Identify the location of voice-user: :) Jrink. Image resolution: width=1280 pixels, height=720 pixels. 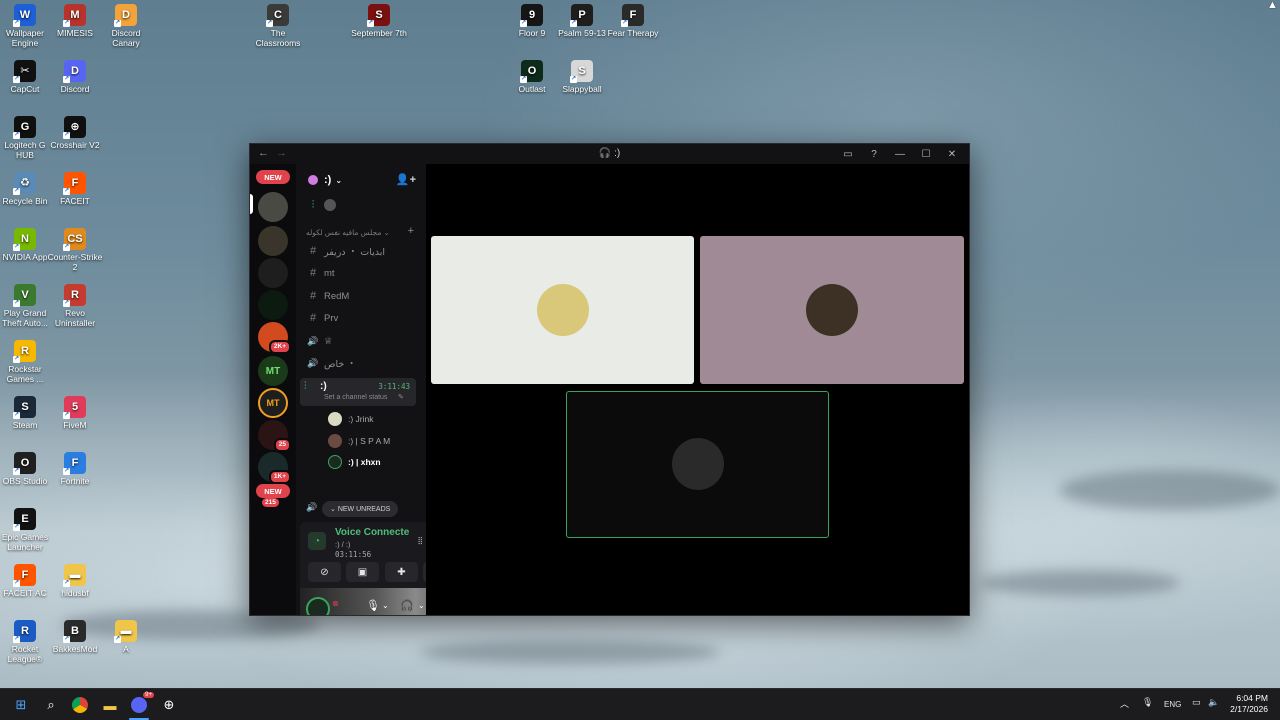
(351, 419).